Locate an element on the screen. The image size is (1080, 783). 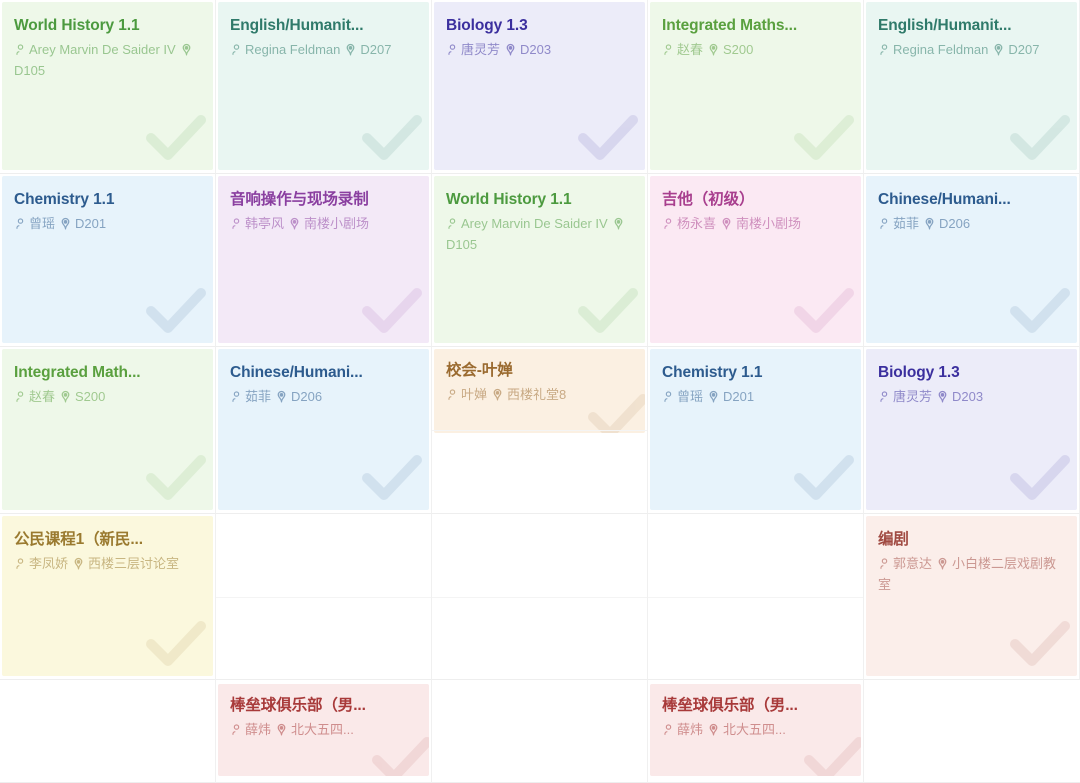
teacher-name: Arey Marvin De Saider IV is located at coordinates (102, 50).